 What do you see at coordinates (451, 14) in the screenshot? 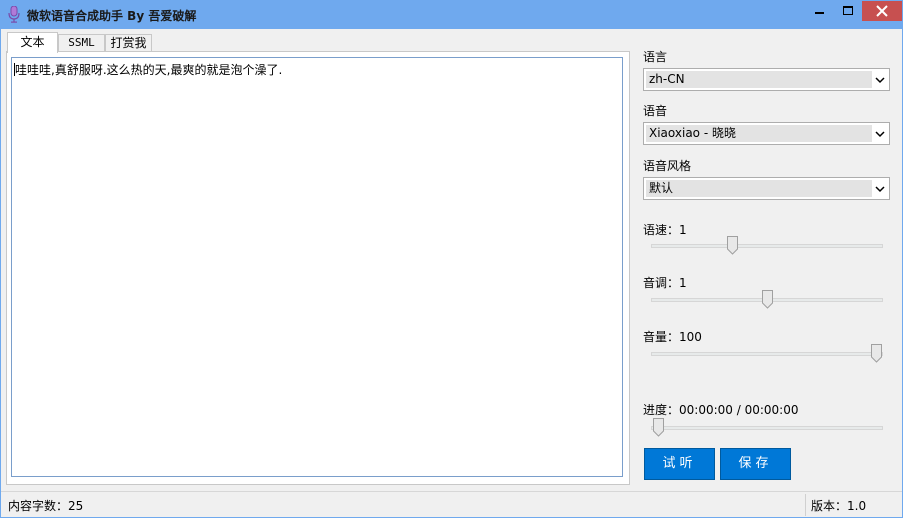
I see `title-bar: 微软语音合成助手 By 吾爱破解` at bounding box center [451, 14].